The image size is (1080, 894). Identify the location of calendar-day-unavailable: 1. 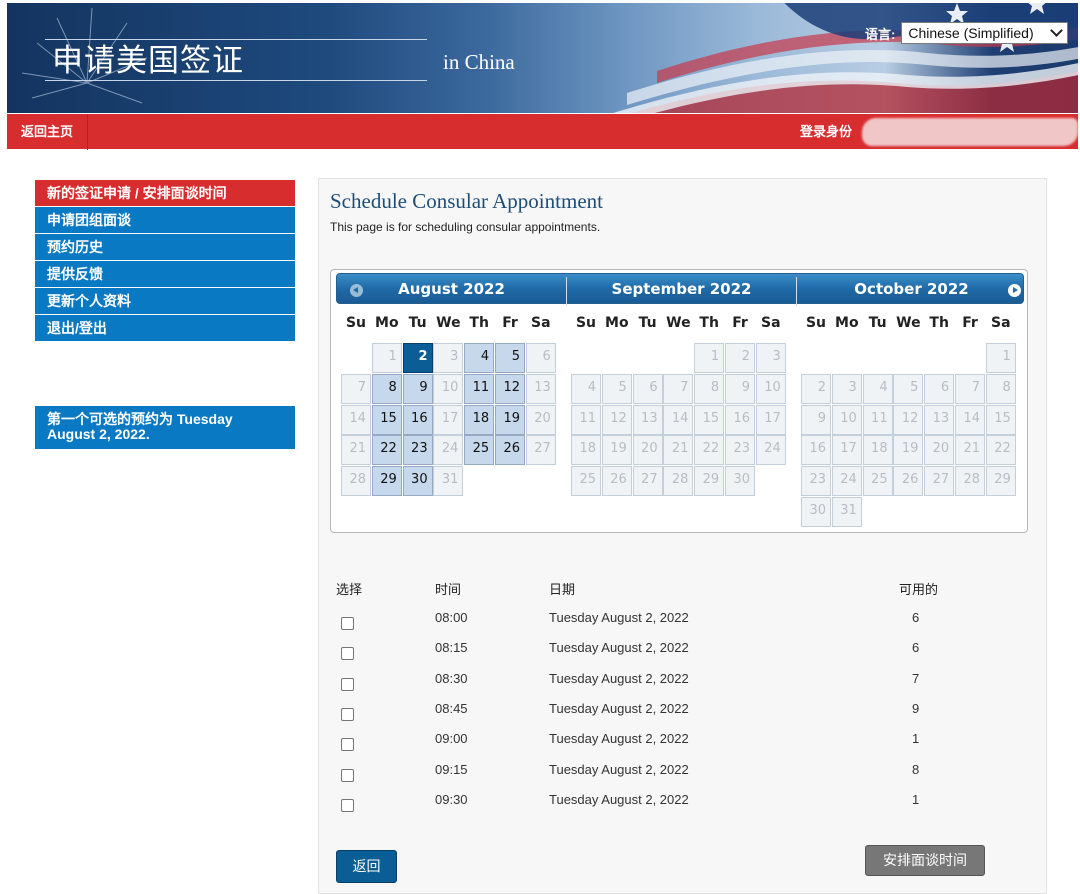
(1000, 358).